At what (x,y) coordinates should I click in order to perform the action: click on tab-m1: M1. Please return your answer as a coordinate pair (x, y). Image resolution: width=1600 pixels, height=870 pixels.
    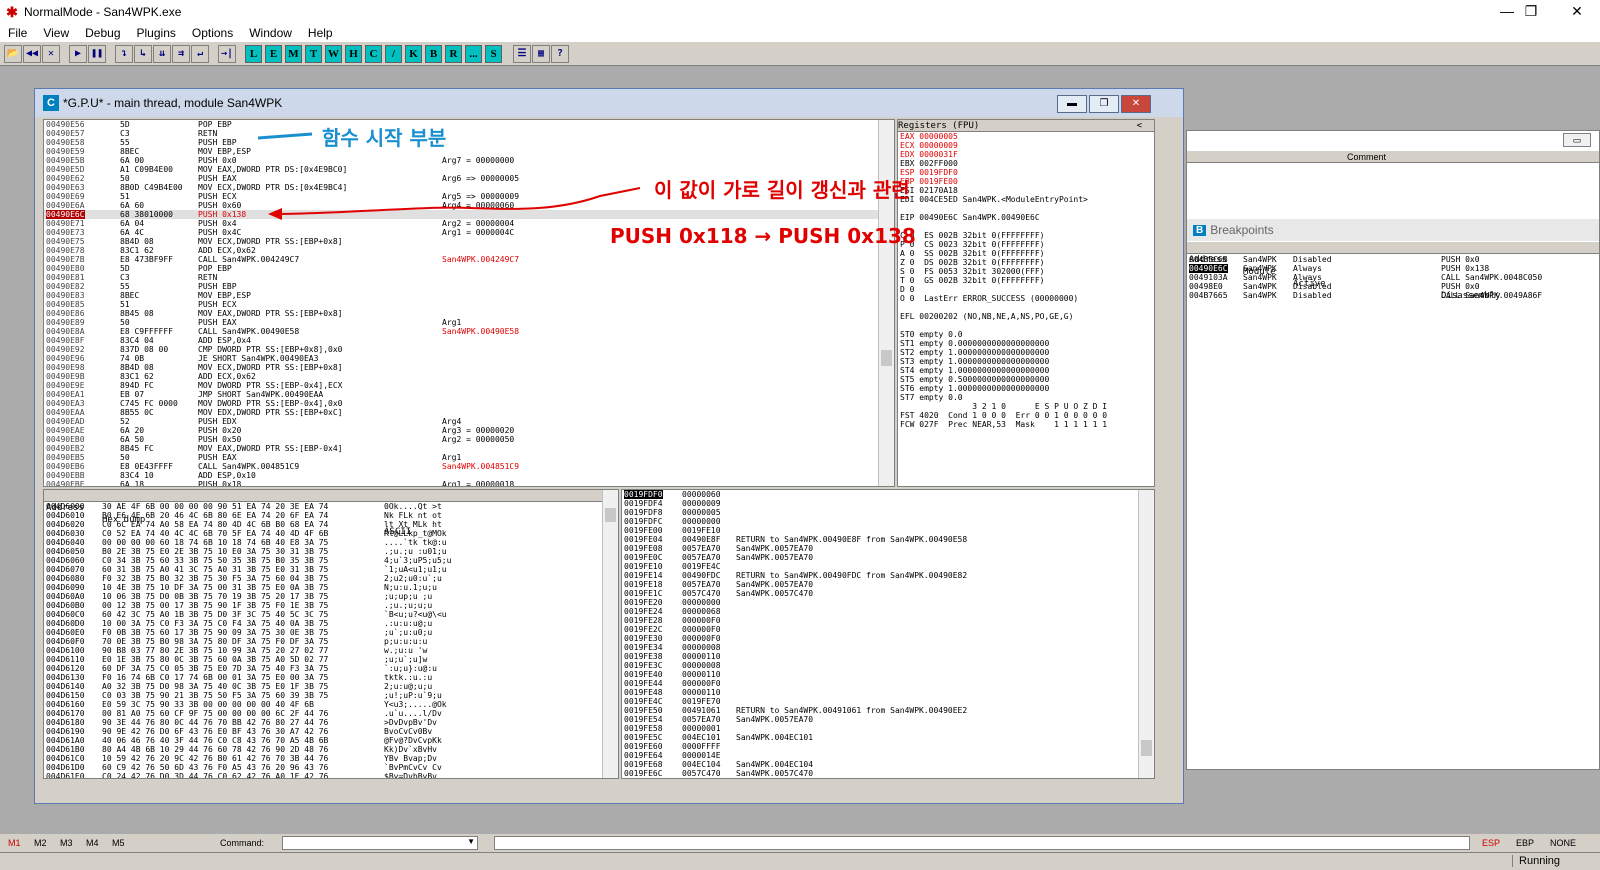
    Looking at the image, I should click on (21, 843).